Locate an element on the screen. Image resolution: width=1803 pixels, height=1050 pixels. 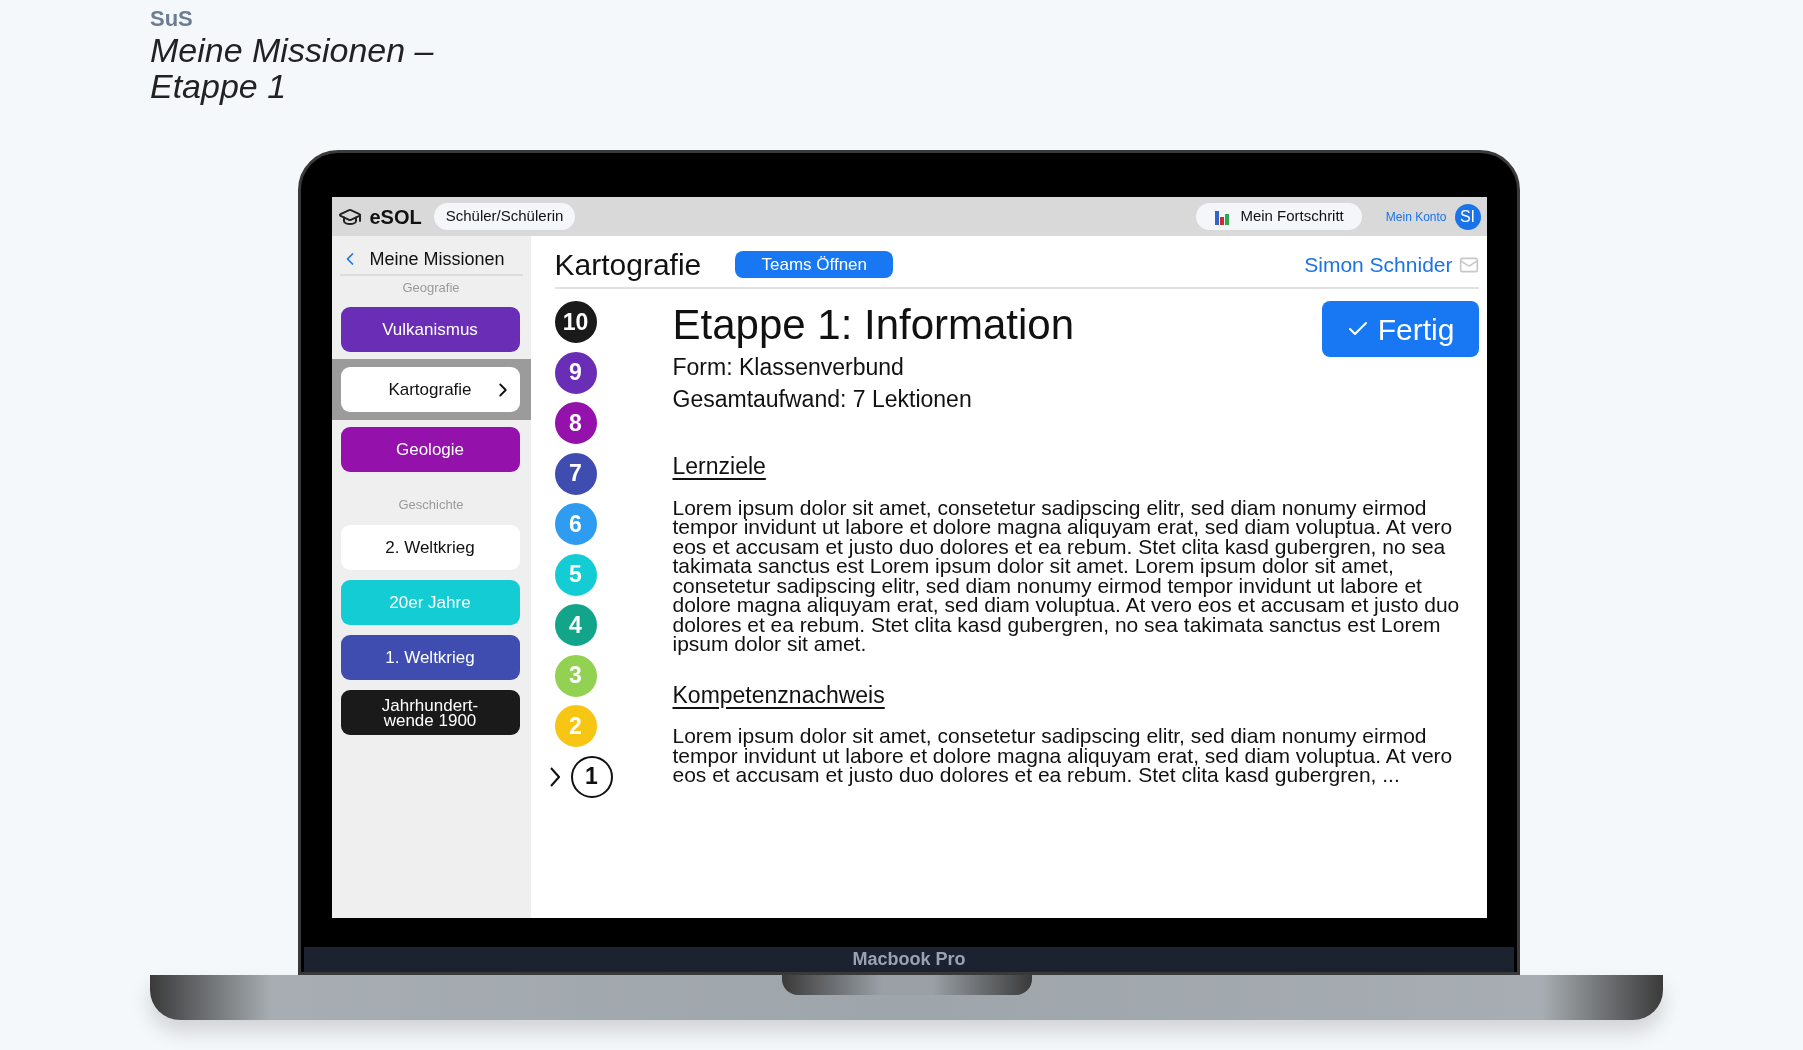
form-label: Form: Klassenverbund is located at coordinates (788, 367).